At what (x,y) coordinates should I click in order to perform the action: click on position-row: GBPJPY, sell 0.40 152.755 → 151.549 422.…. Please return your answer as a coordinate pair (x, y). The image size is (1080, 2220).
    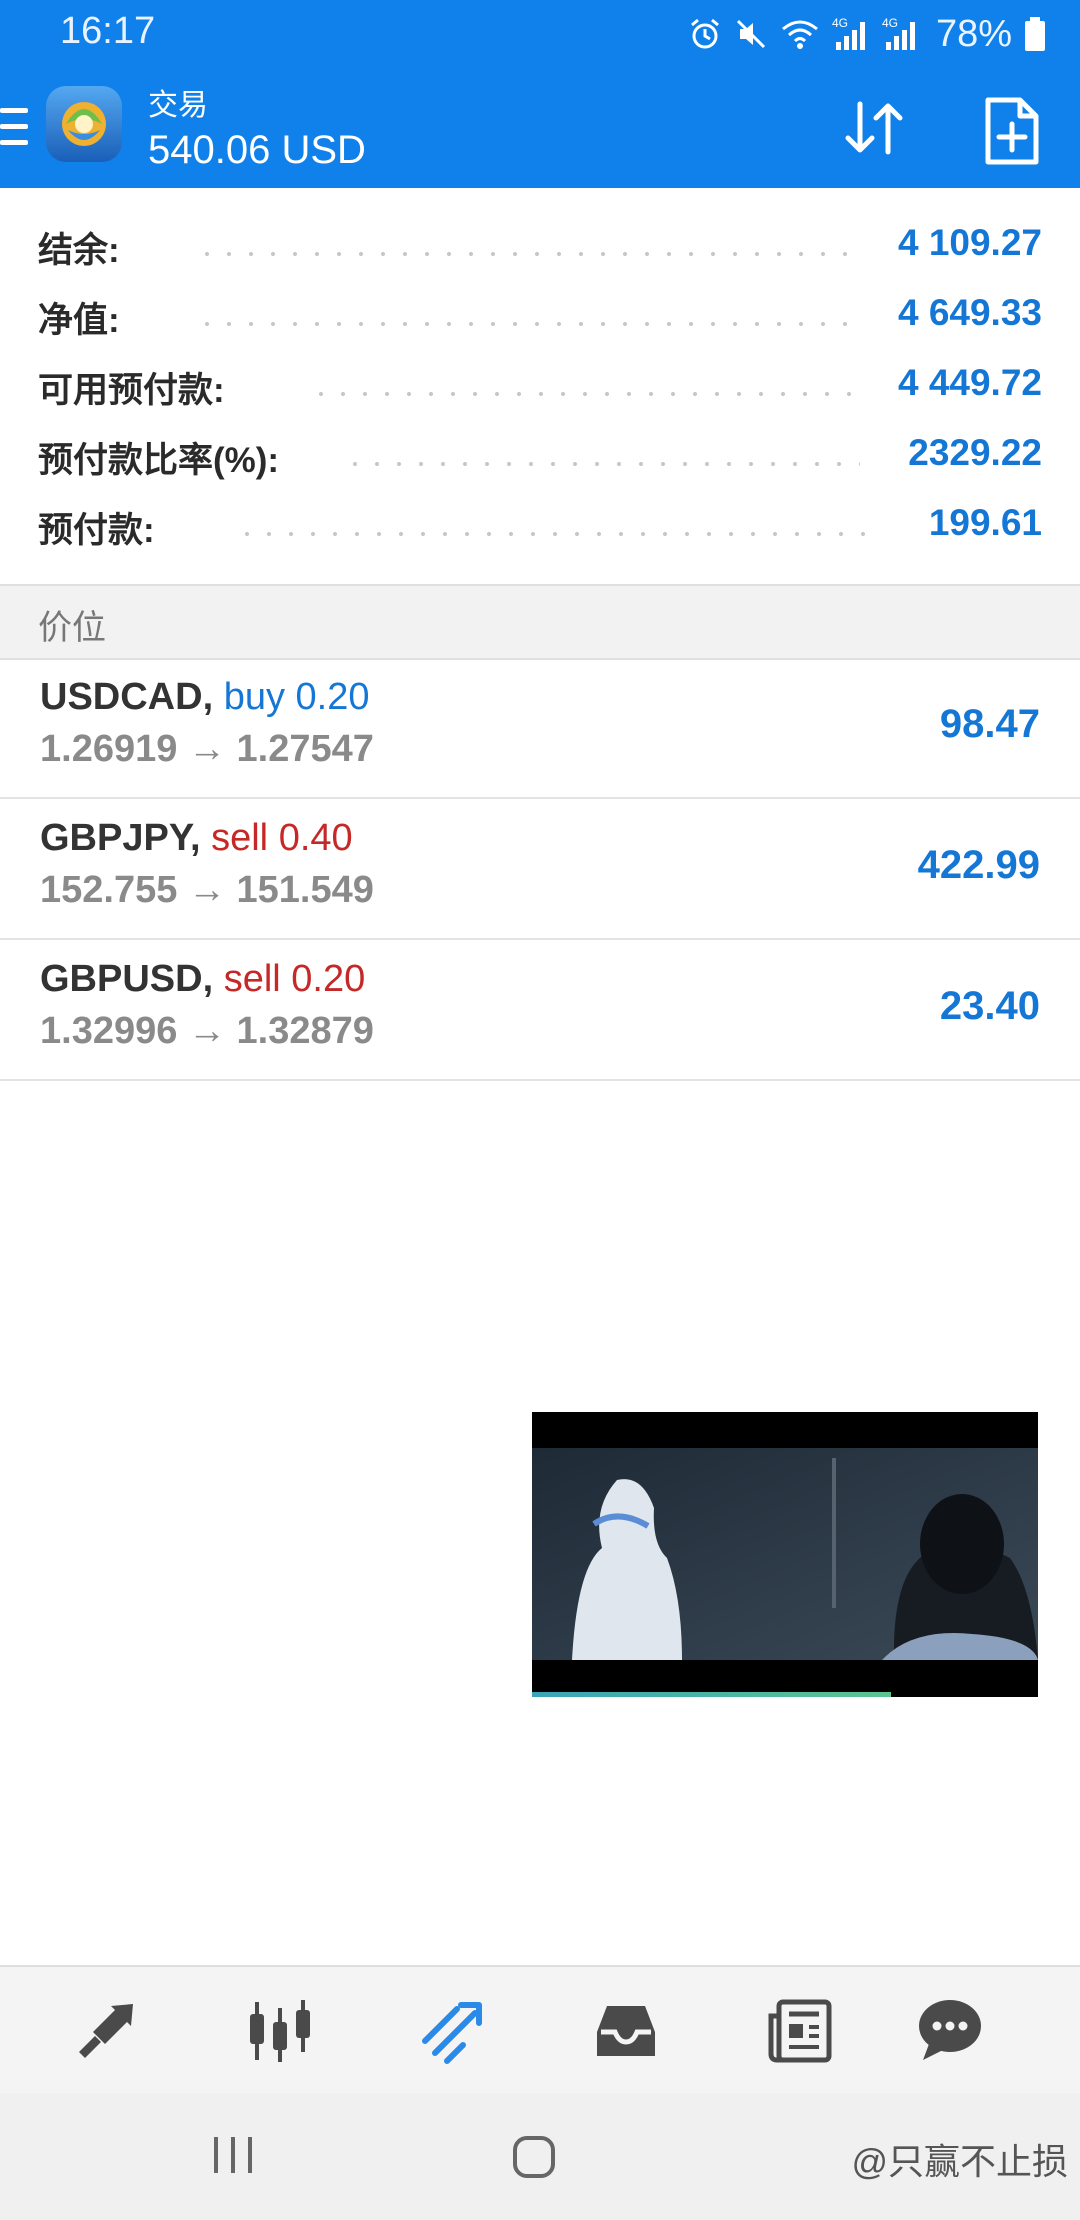
    Looking at the image, I should click on (540, 869).